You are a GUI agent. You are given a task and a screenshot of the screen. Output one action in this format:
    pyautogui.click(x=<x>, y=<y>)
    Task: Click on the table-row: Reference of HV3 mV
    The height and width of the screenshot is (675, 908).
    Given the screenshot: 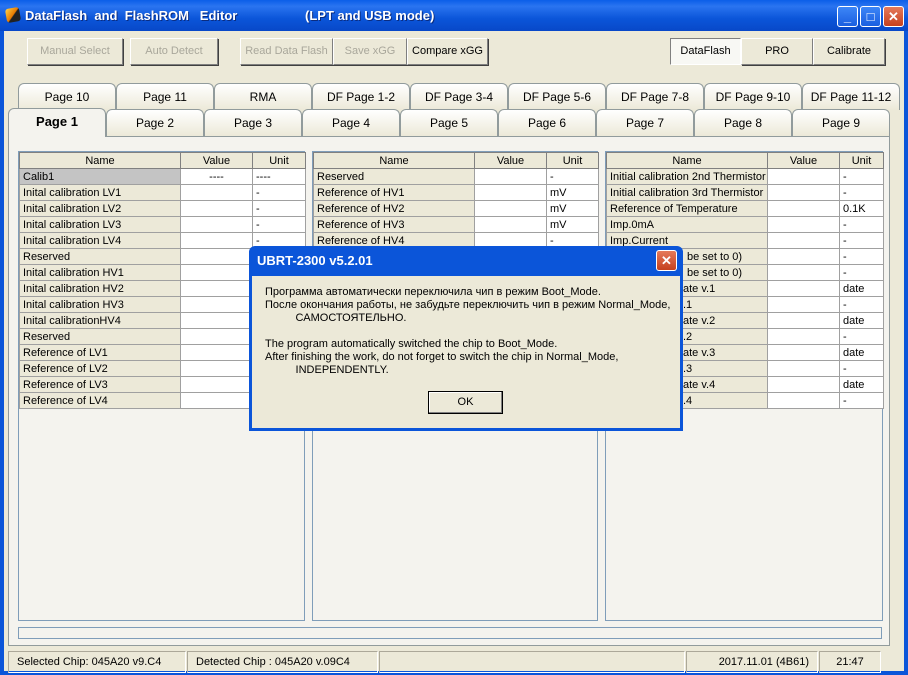 What is the action you would take?
    pyautogui.click(x=456, y=224)
    